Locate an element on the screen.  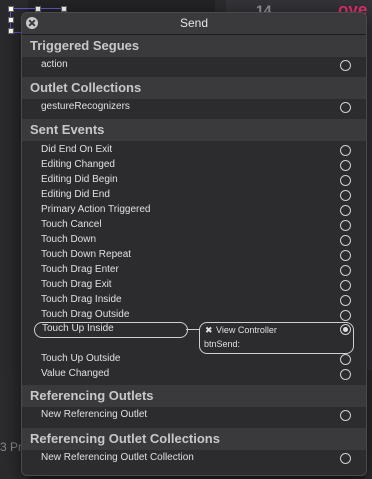
section-header-outlet-collections: Outlet Collections is located at coordinates (194, 88).